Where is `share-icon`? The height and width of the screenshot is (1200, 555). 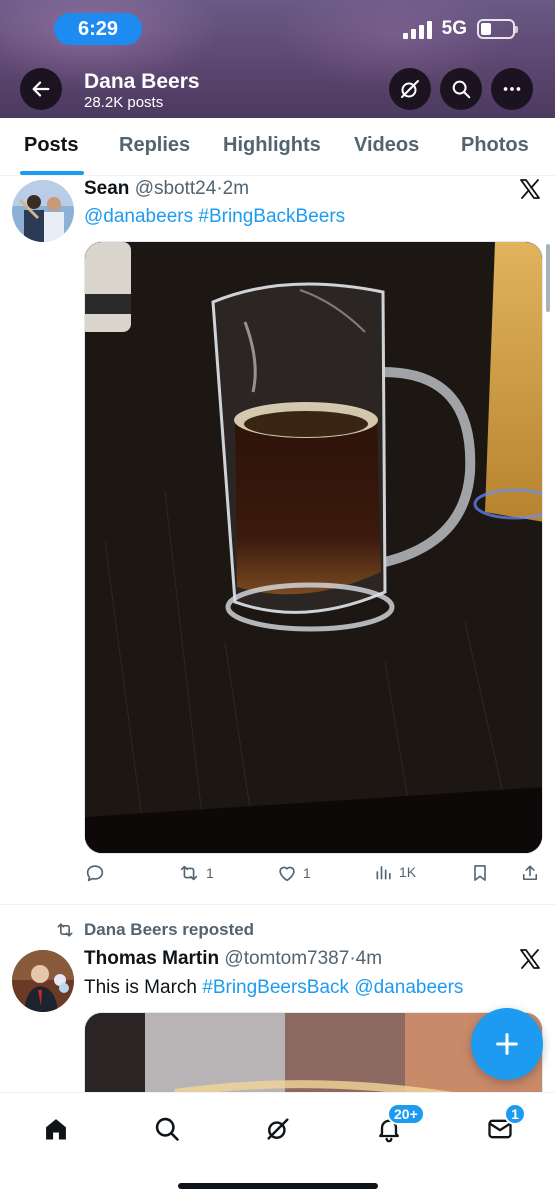
share-icon is located at coordinates (530, 873).